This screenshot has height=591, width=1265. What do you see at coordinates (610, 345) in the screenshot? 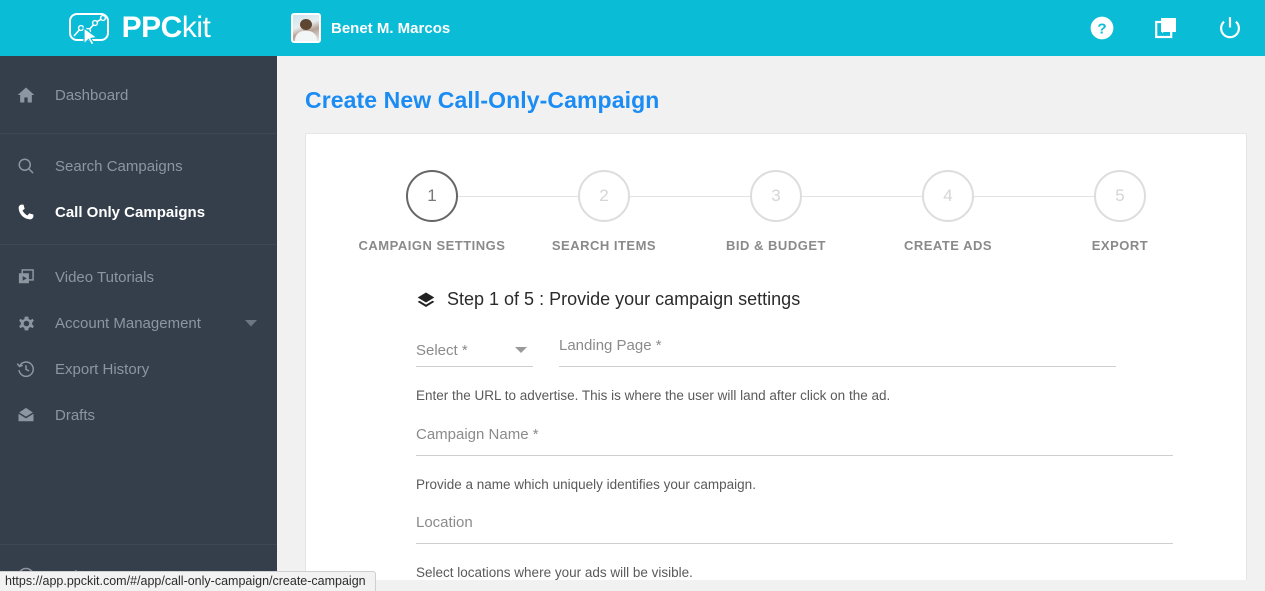
I see `landing-page-label: Landing Page *` at bounding box center [610, 345].